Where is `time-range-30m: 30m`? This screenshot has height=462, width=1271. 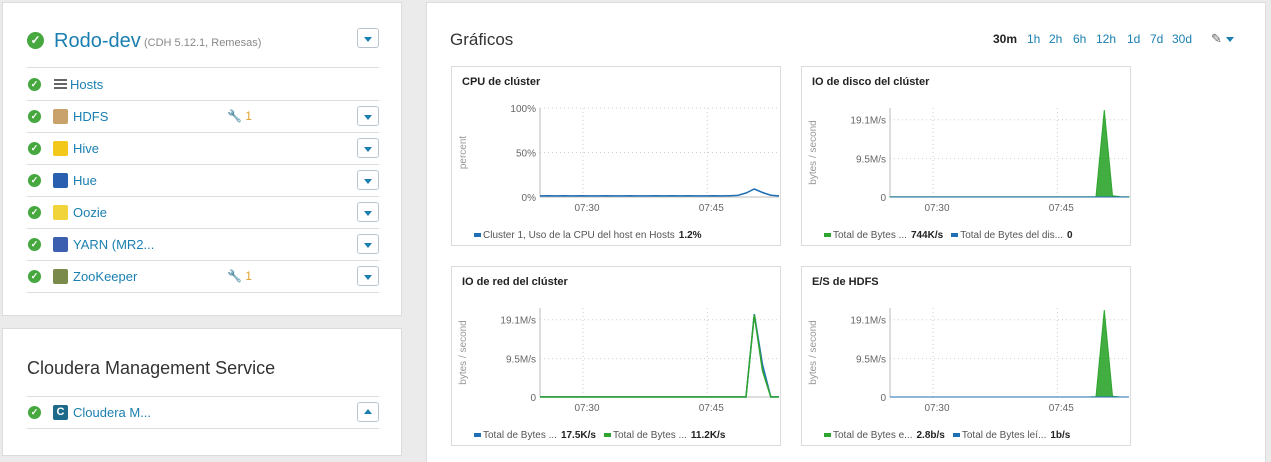
time-range-30m: 30m is located at coordinates (1005, 39).